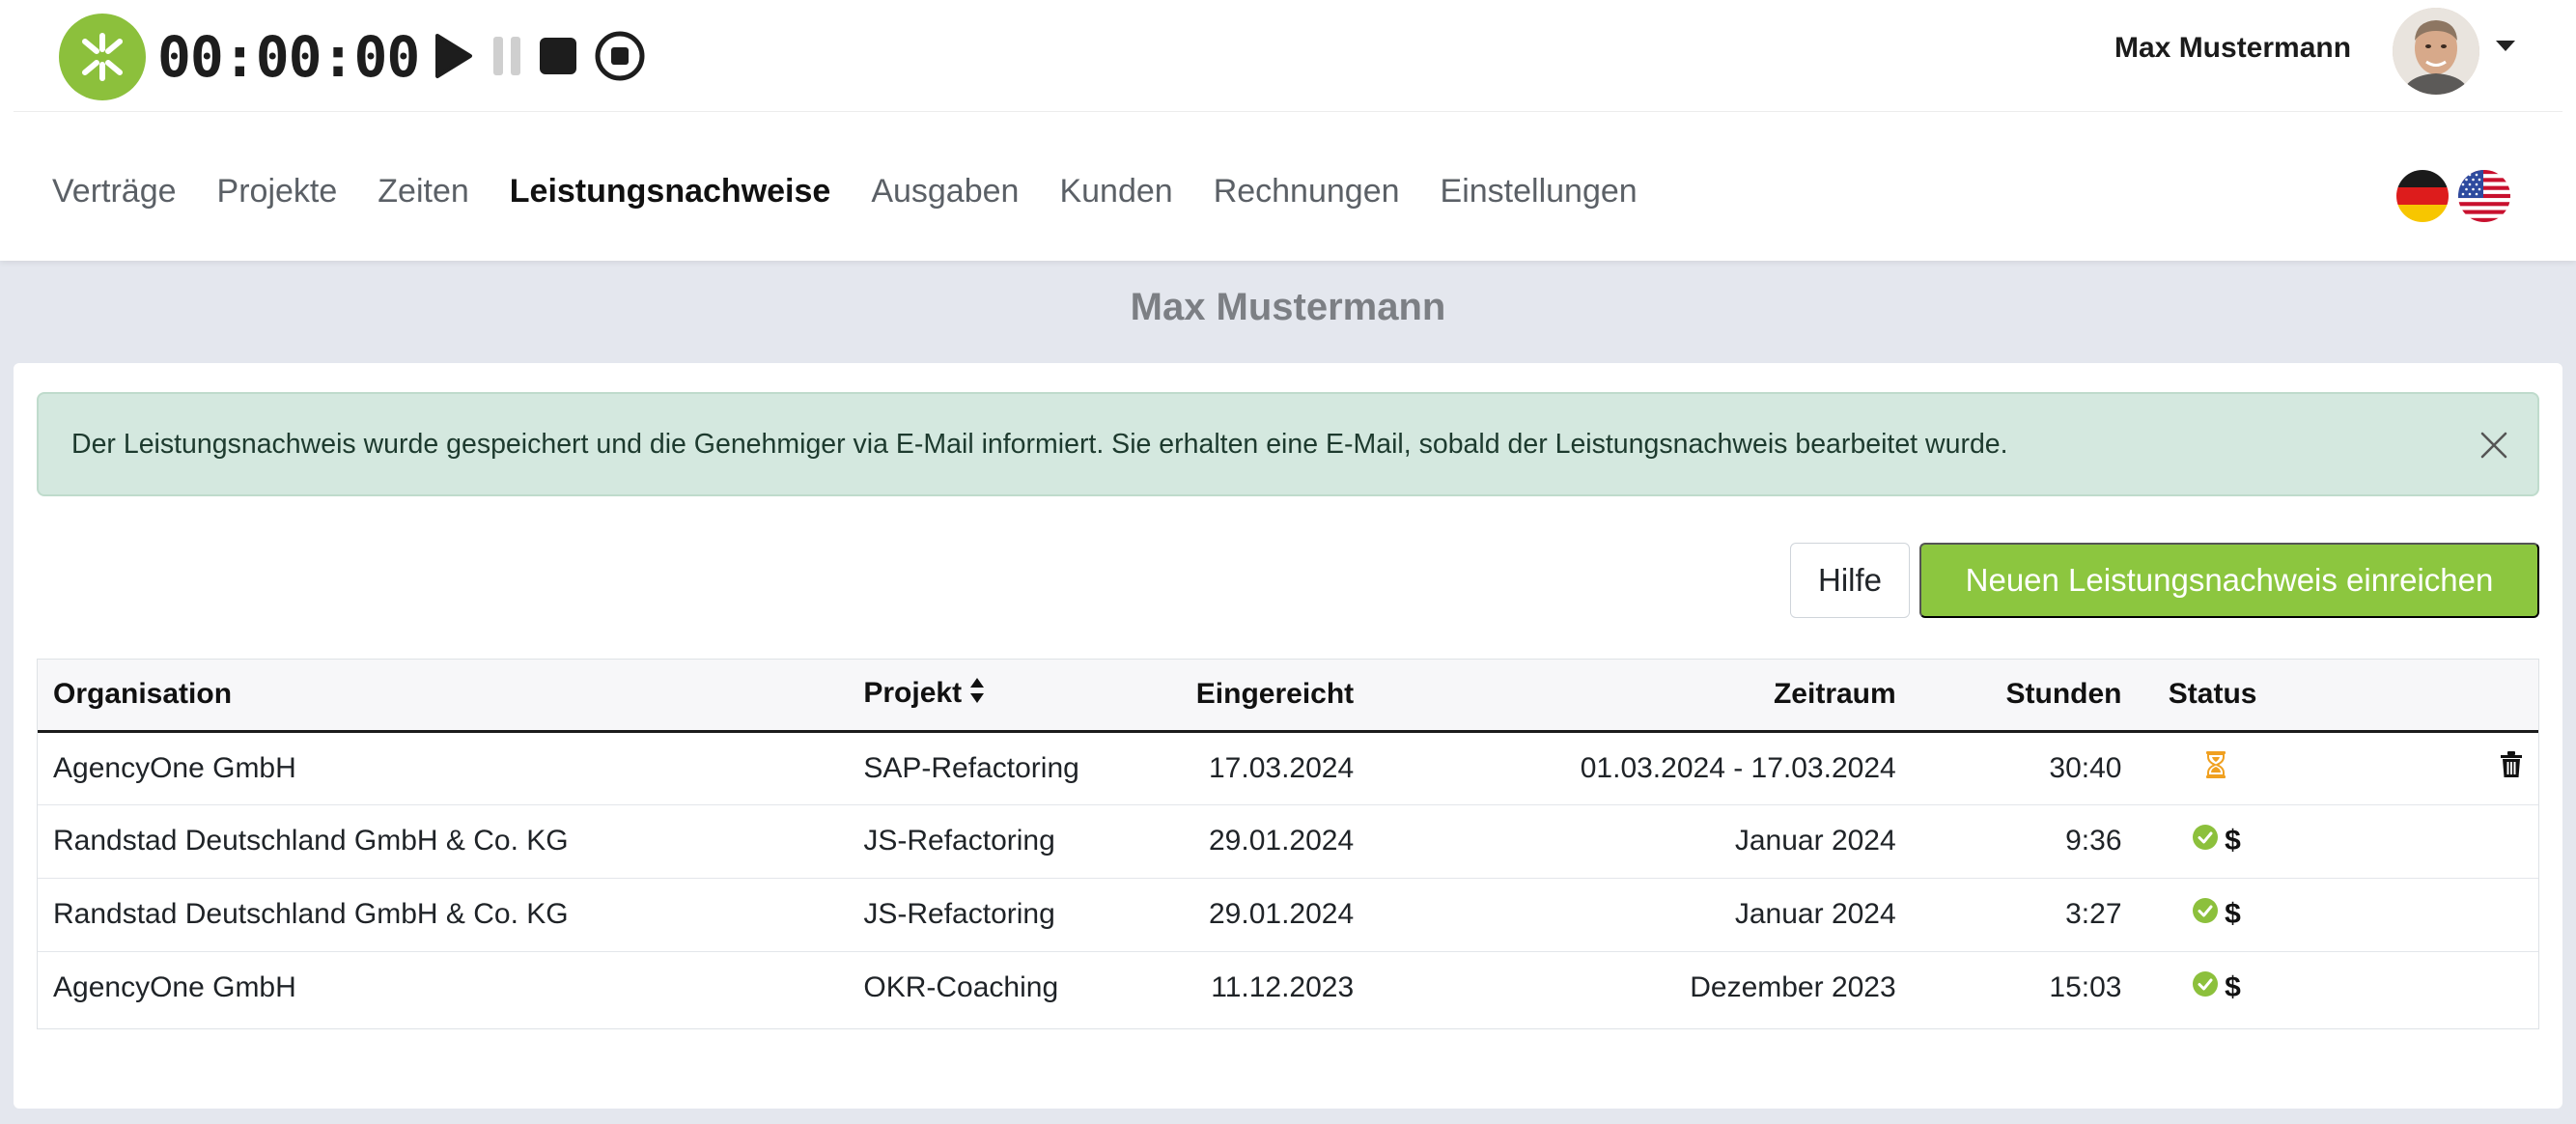 The width and height of the screenshot is (2576, 1124). I want to click on record-icon, so click(620, 56).